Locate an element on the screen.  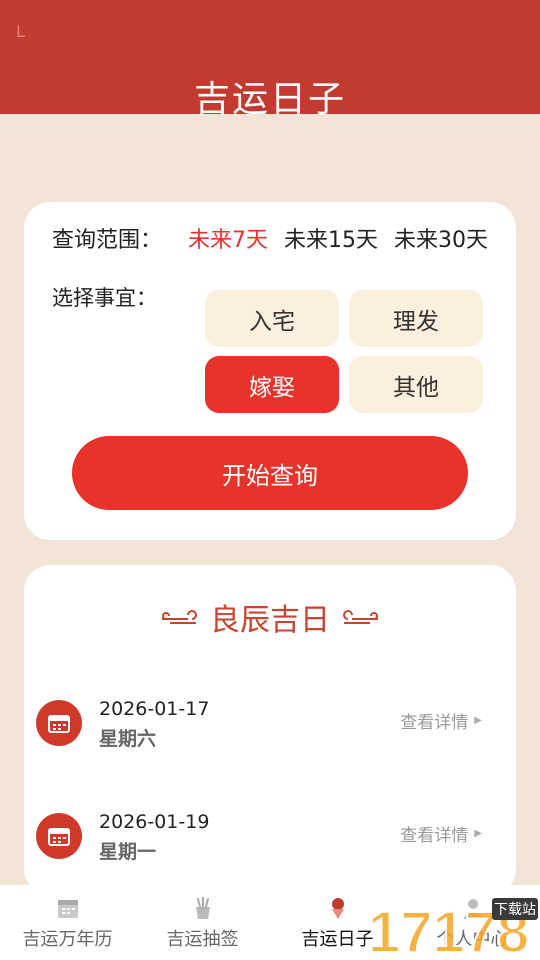
page-title: 吉运日子 is located at coordinates (269, 99).